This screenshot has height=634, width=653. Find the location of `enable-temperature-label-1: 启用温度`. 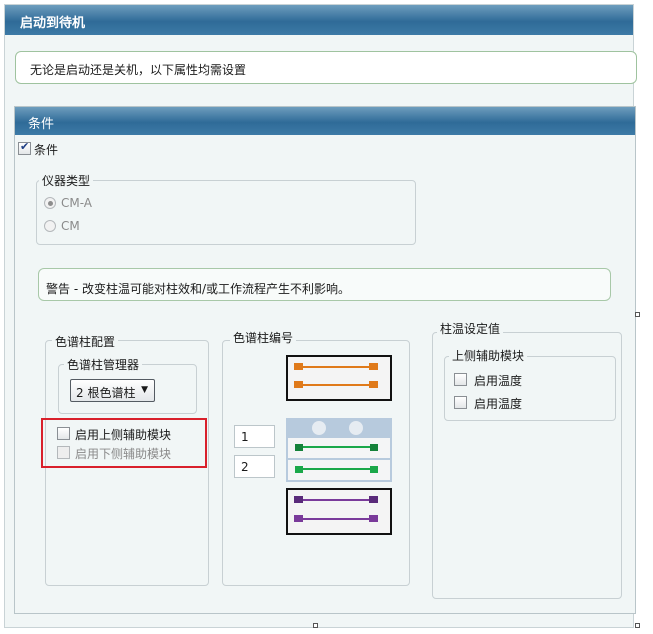

enable-temperature-label-1: 启用温度 is located at coordinates (498, 381).